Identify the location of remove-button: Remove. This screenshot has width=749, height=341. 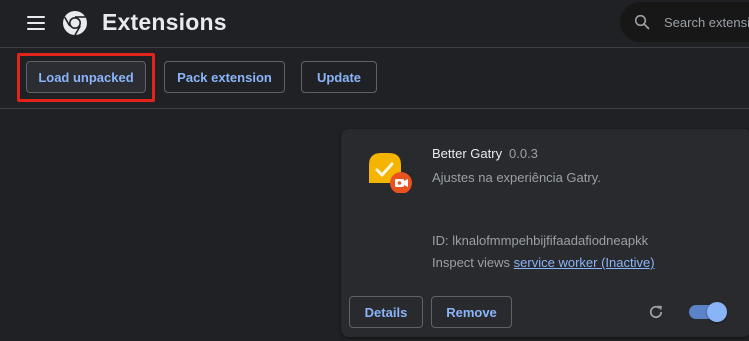
(471, 312).